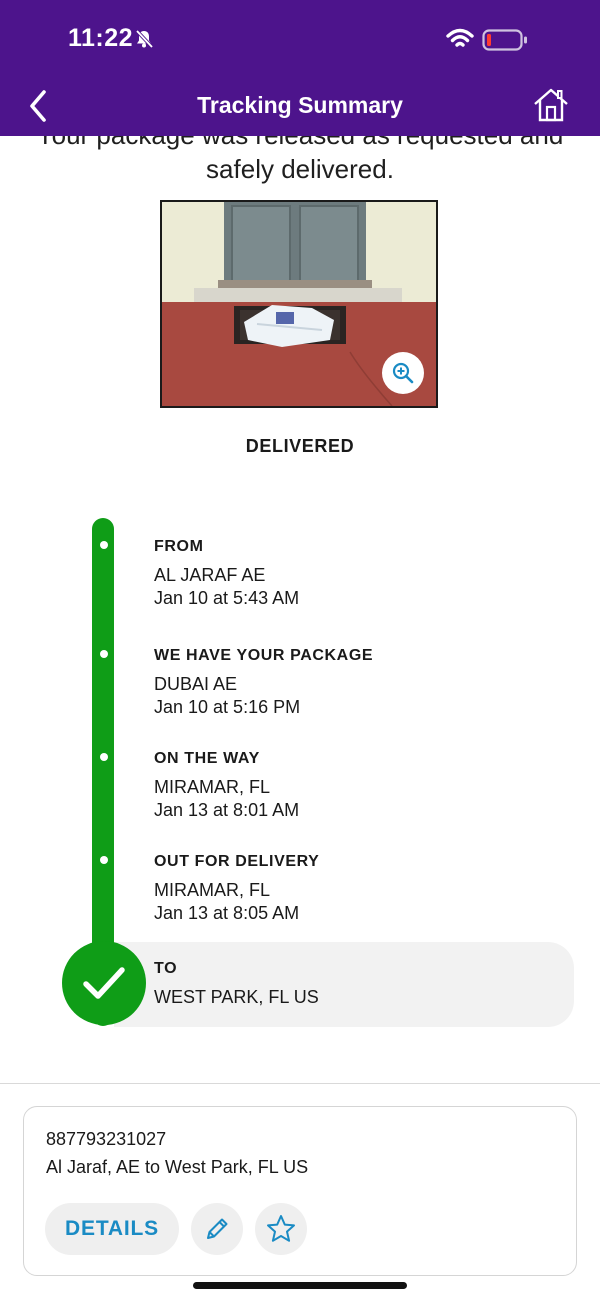 Image resolution: width=600 pixels, height=1300 pixels. I want to click on delivered-check-badge, so click(104, 983).